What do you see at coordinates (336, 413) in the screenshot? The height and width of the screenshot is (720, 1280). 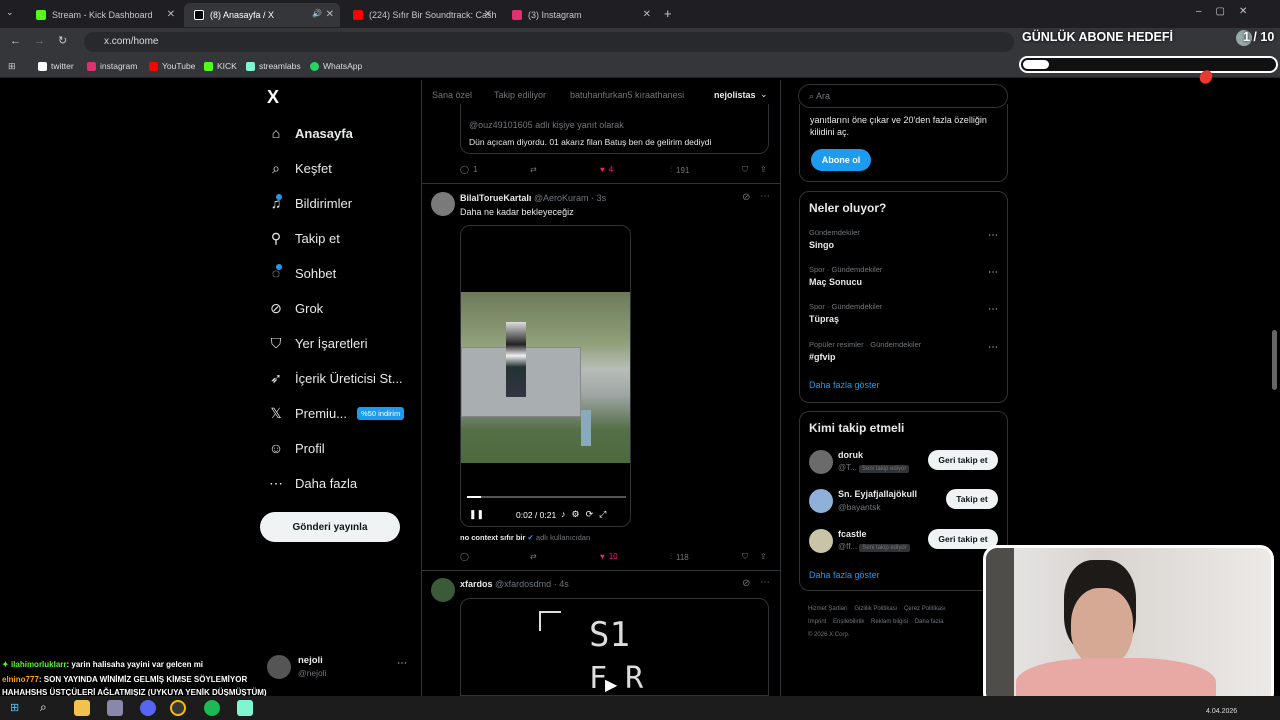 I see `sidebar-item-premium: 𝕏 Premiu... %50 indirim` at bounding box center [336, 413].